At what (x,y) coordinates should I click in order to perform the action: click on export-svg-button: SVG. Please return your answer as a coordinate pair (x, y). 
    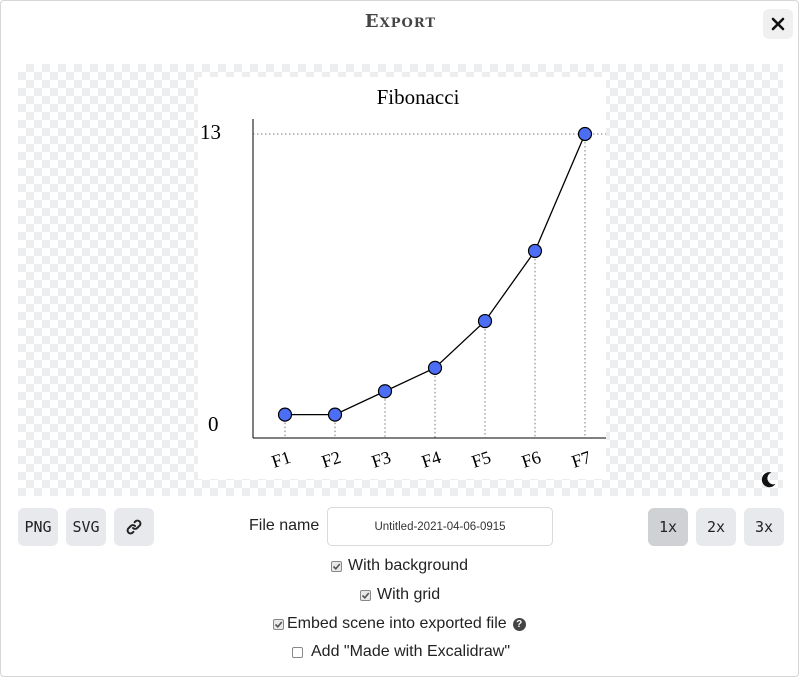
    Looking at the image, I should click on (86, 527).